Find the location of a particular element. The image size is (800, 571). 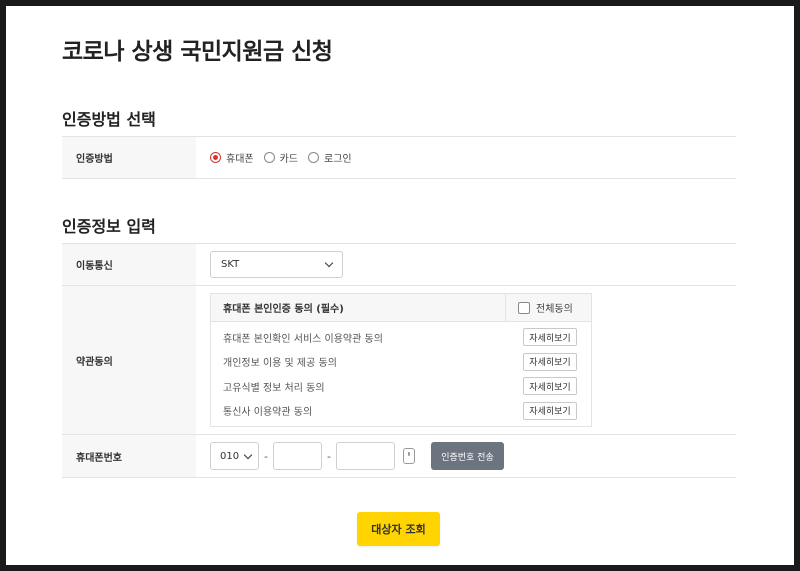

carrier-select-value: SKT is located at coordinates (230, 264).